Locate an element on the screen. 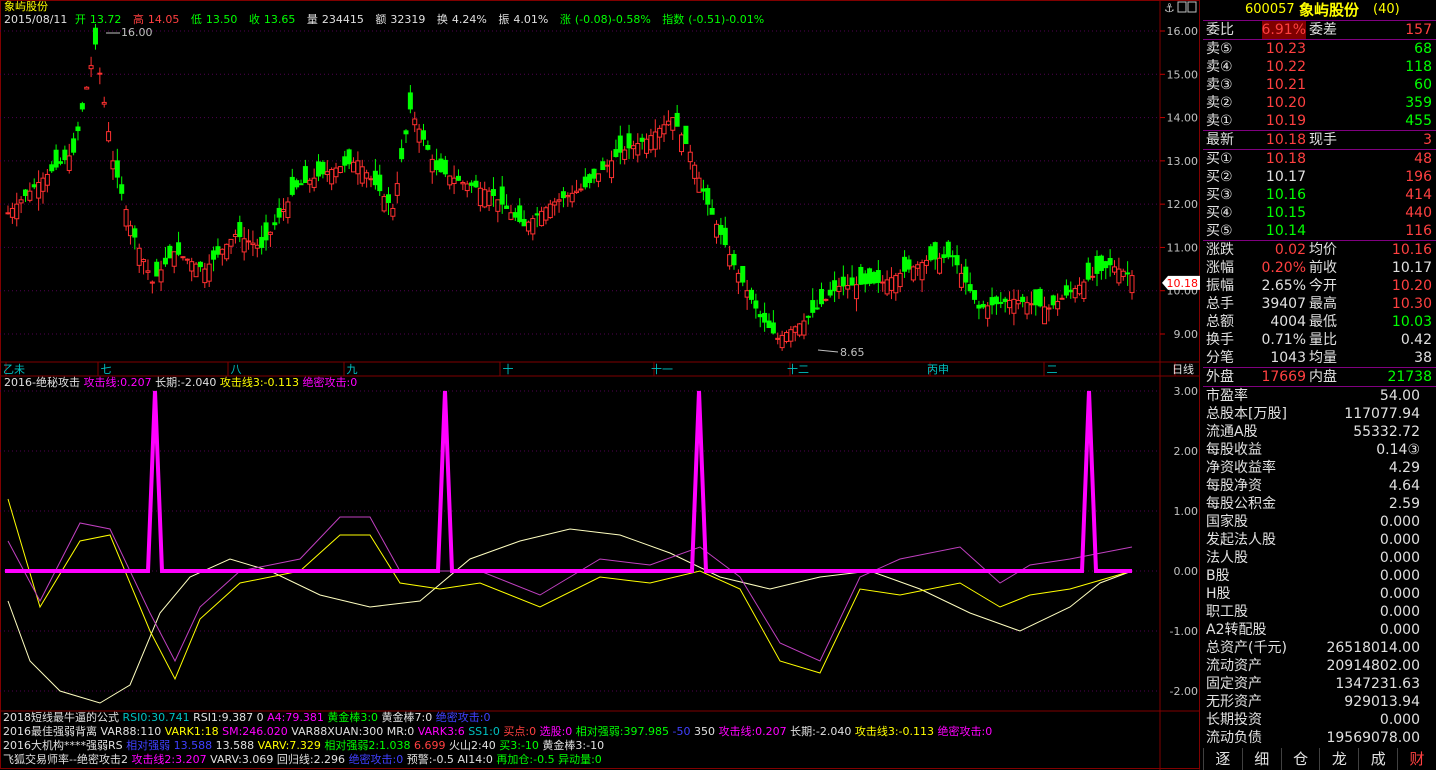 The height and width of the screenshot is (770, 1436). ask-row: 卖③ 10.21 60 is located at coordinates (1319, 85).